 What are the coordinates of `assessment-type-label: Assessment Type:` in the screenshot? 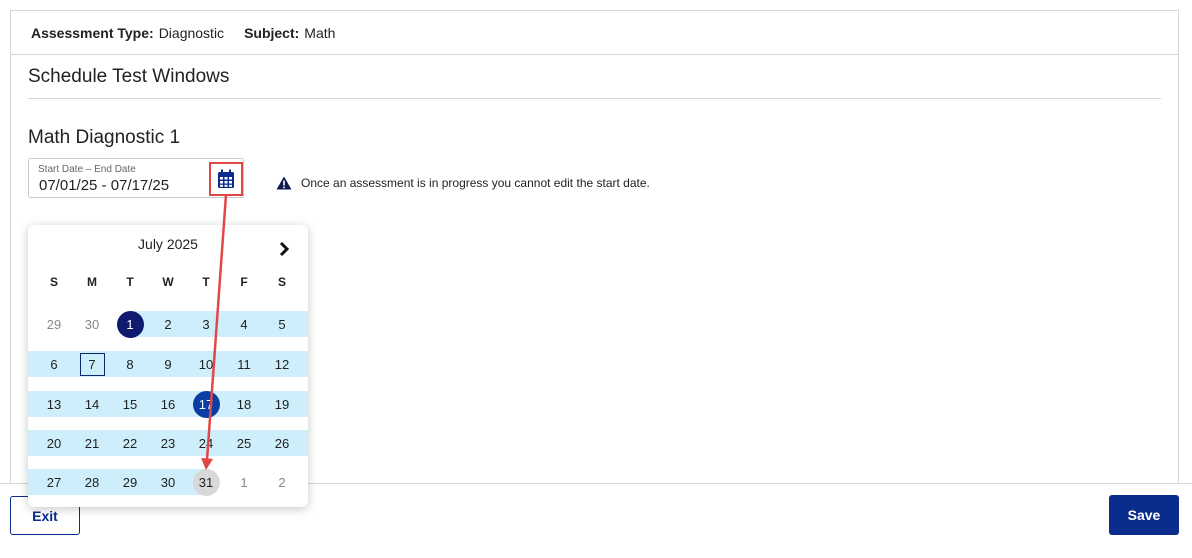 It's located at (92, 32).